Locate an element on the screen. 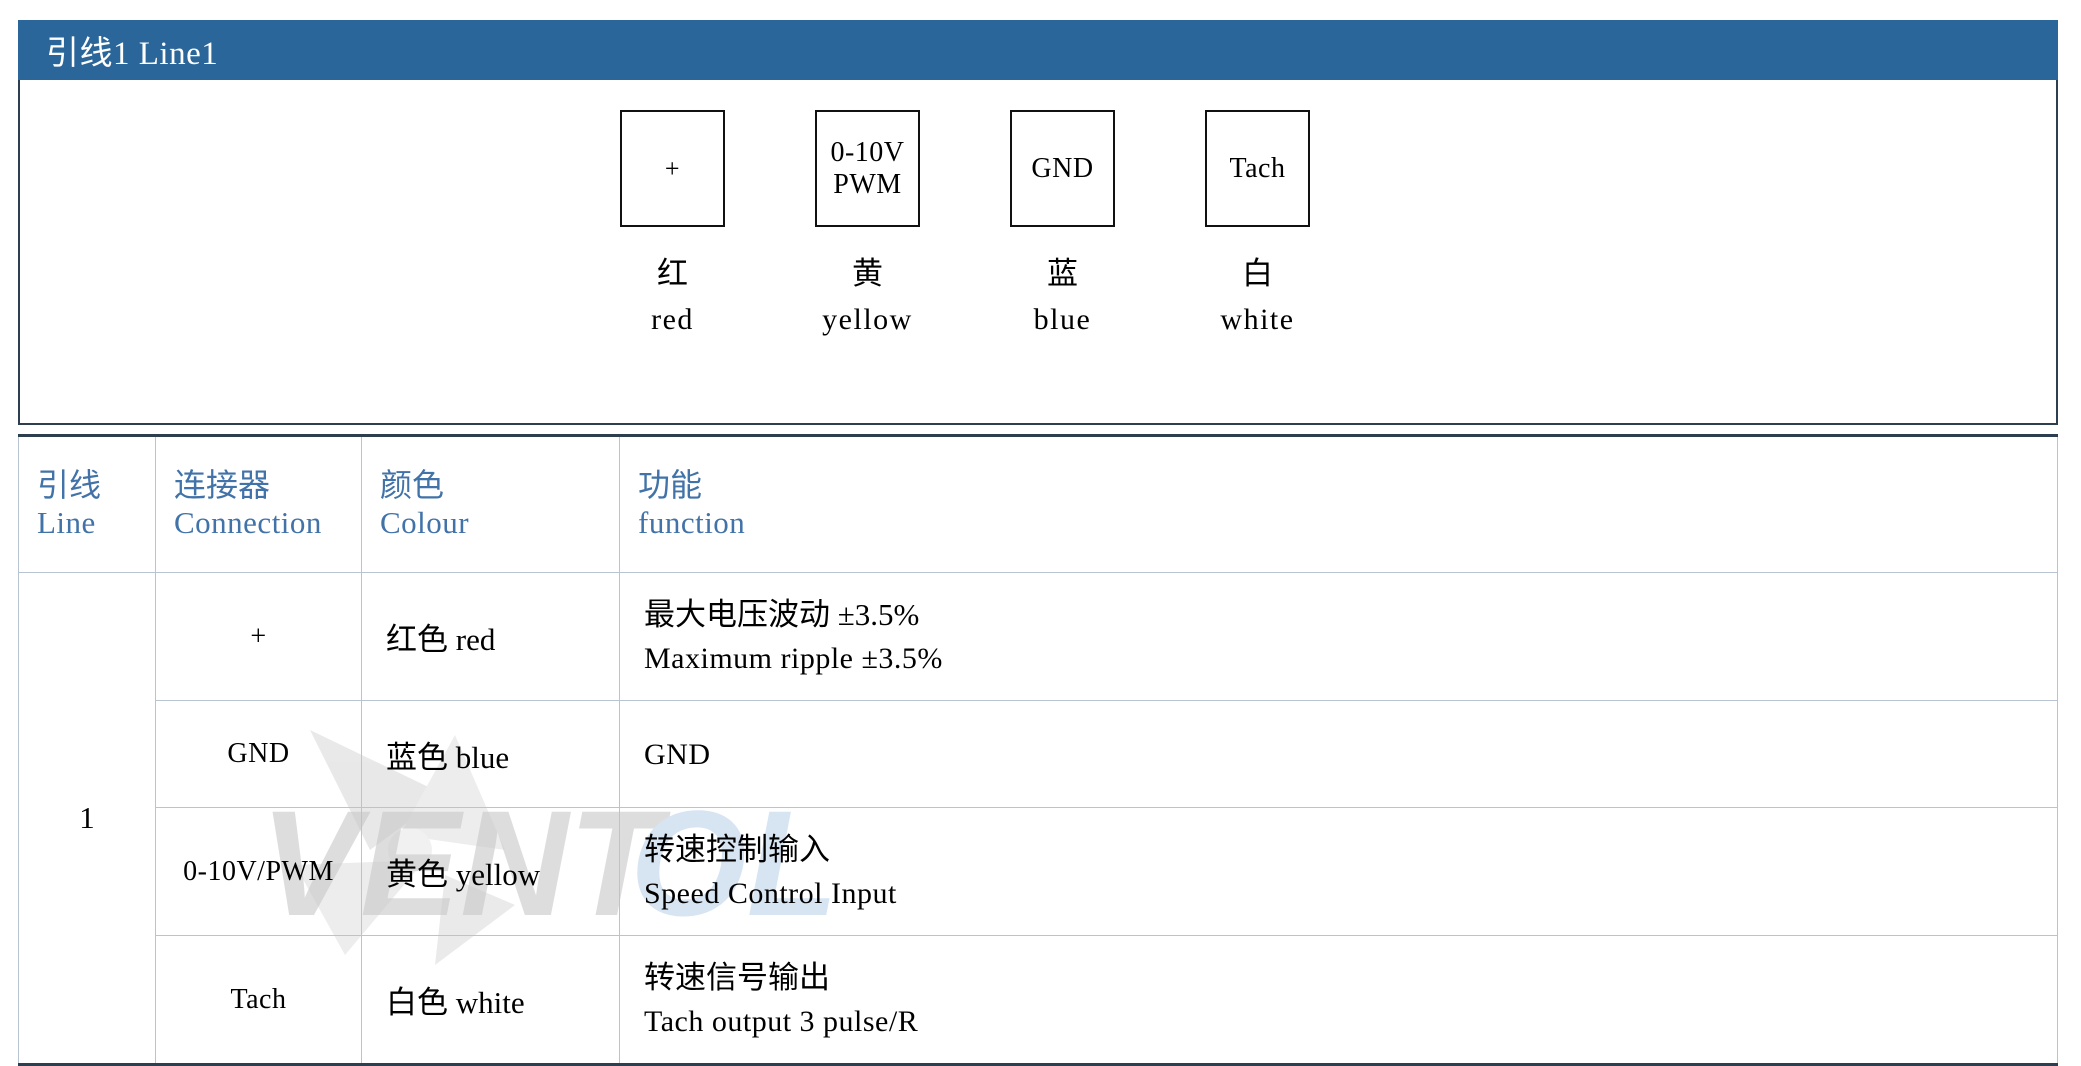 The image size is (2081, 1066). connector-box-label: + is located at coordinates (672, 168).